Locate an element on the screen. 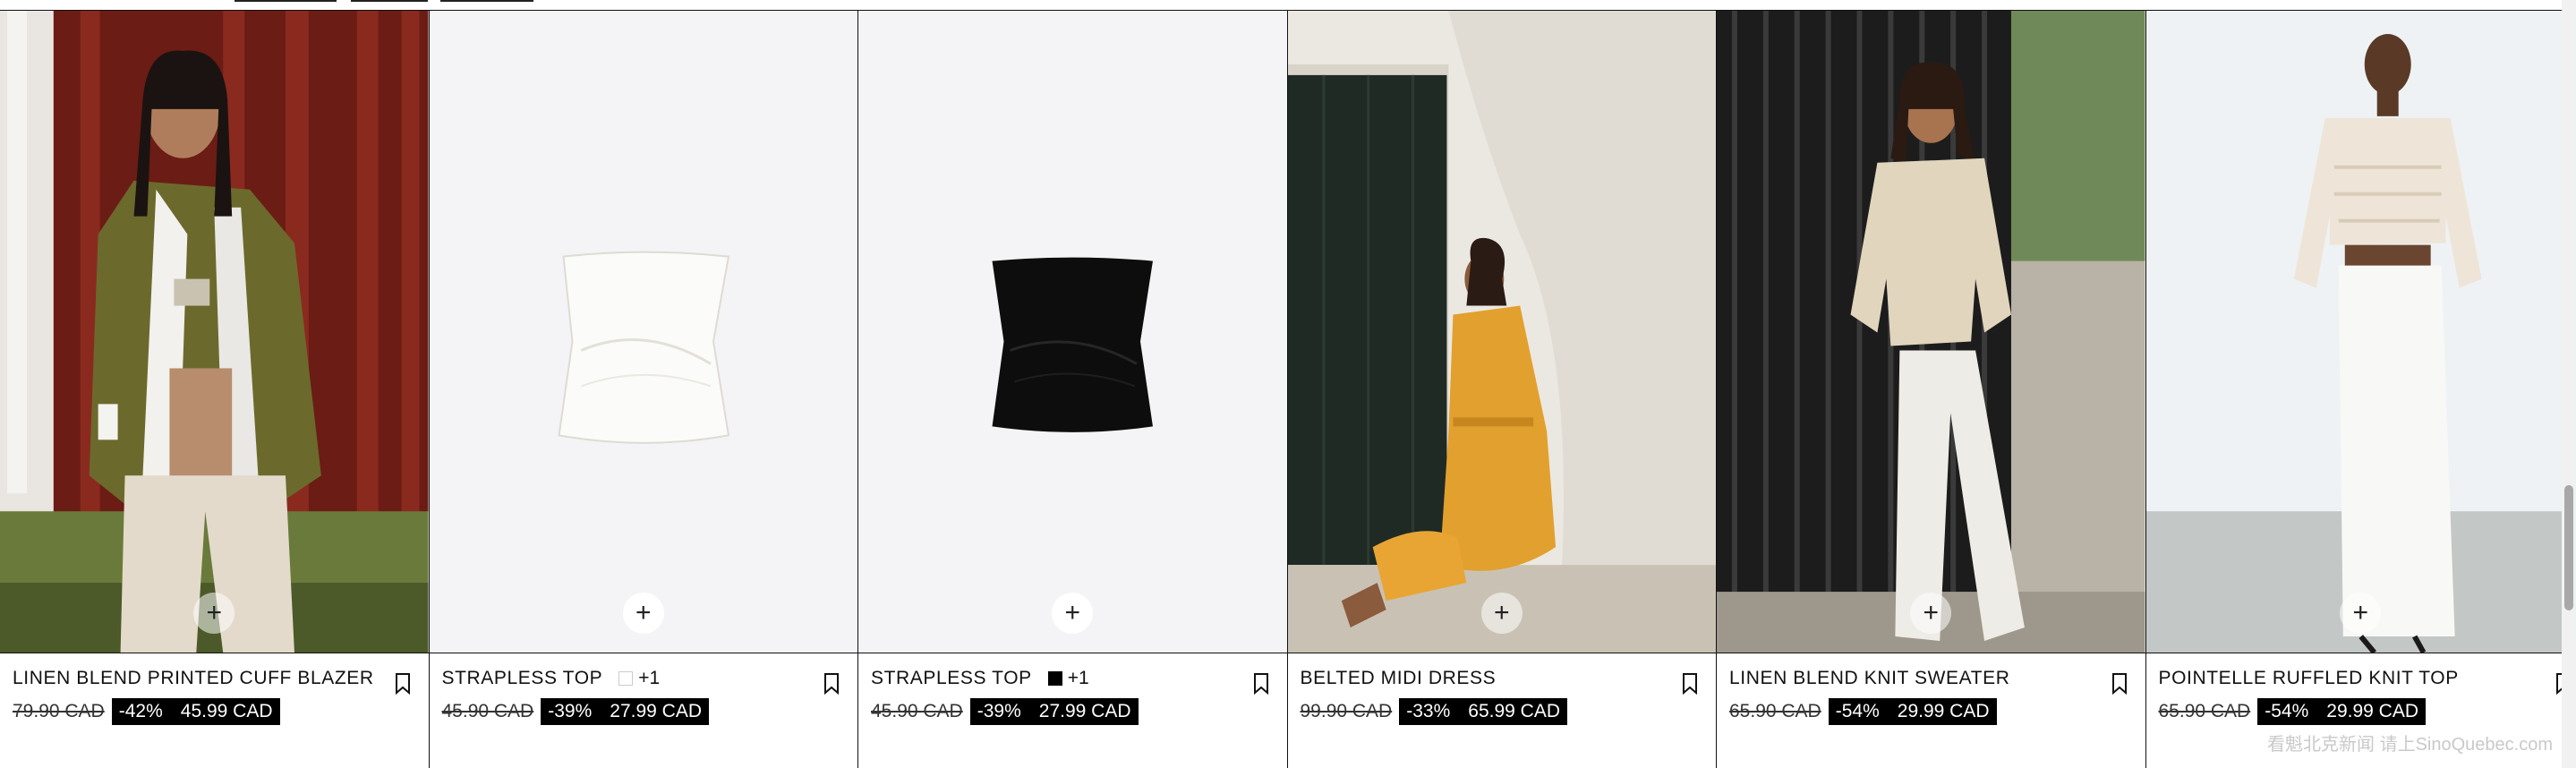  color-swatch-black is located at coordinates (1054, 678).